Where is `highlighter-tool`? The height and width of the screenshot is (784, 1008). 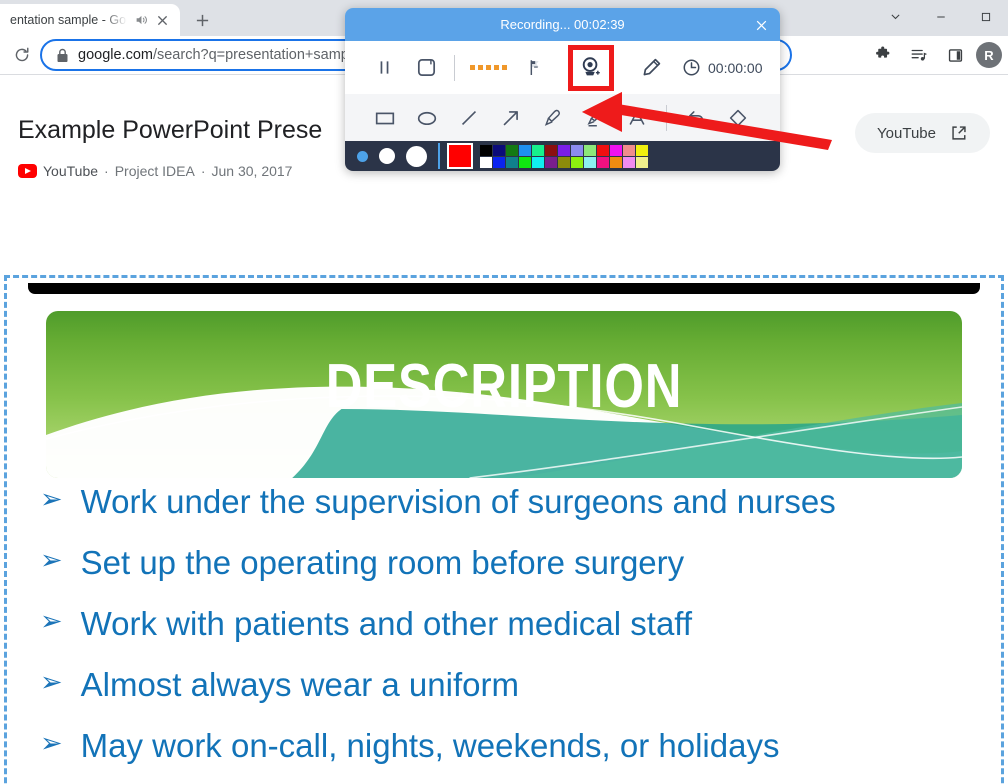
highlighter-tool is located at coordinates (595, 118).